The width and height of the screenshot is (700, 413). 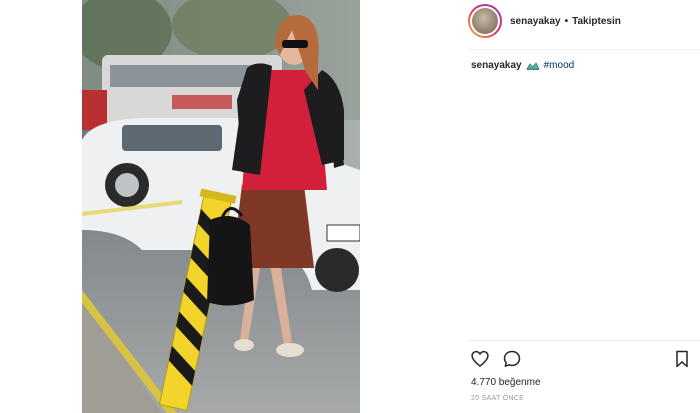 I want to click on avatar, so click(x=485, y=21).